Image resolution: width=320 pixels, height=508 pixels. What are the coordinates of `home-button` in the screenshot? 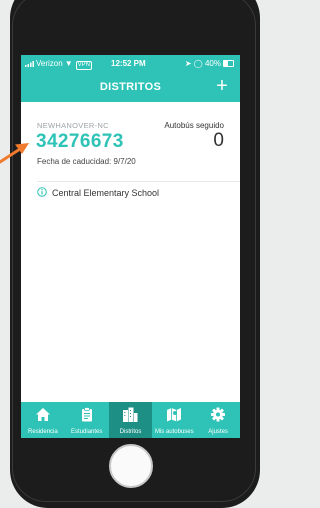 It's located at (131, 466).